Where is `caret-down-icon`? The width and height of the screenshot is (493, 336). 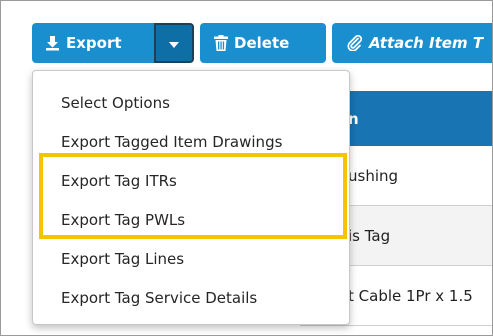 caret-down-icon is located at coordinates (174, 43).